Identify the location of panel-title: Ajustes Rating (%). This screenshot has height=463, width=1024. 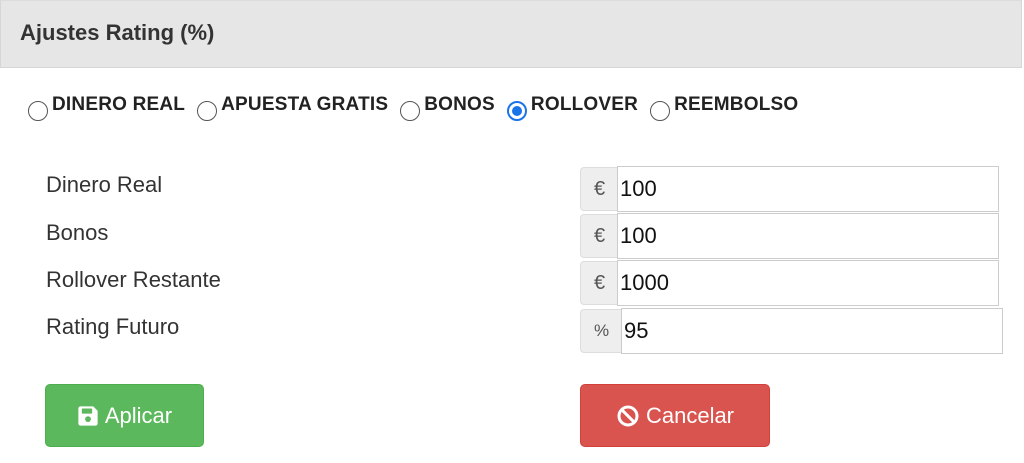
(117, 32).